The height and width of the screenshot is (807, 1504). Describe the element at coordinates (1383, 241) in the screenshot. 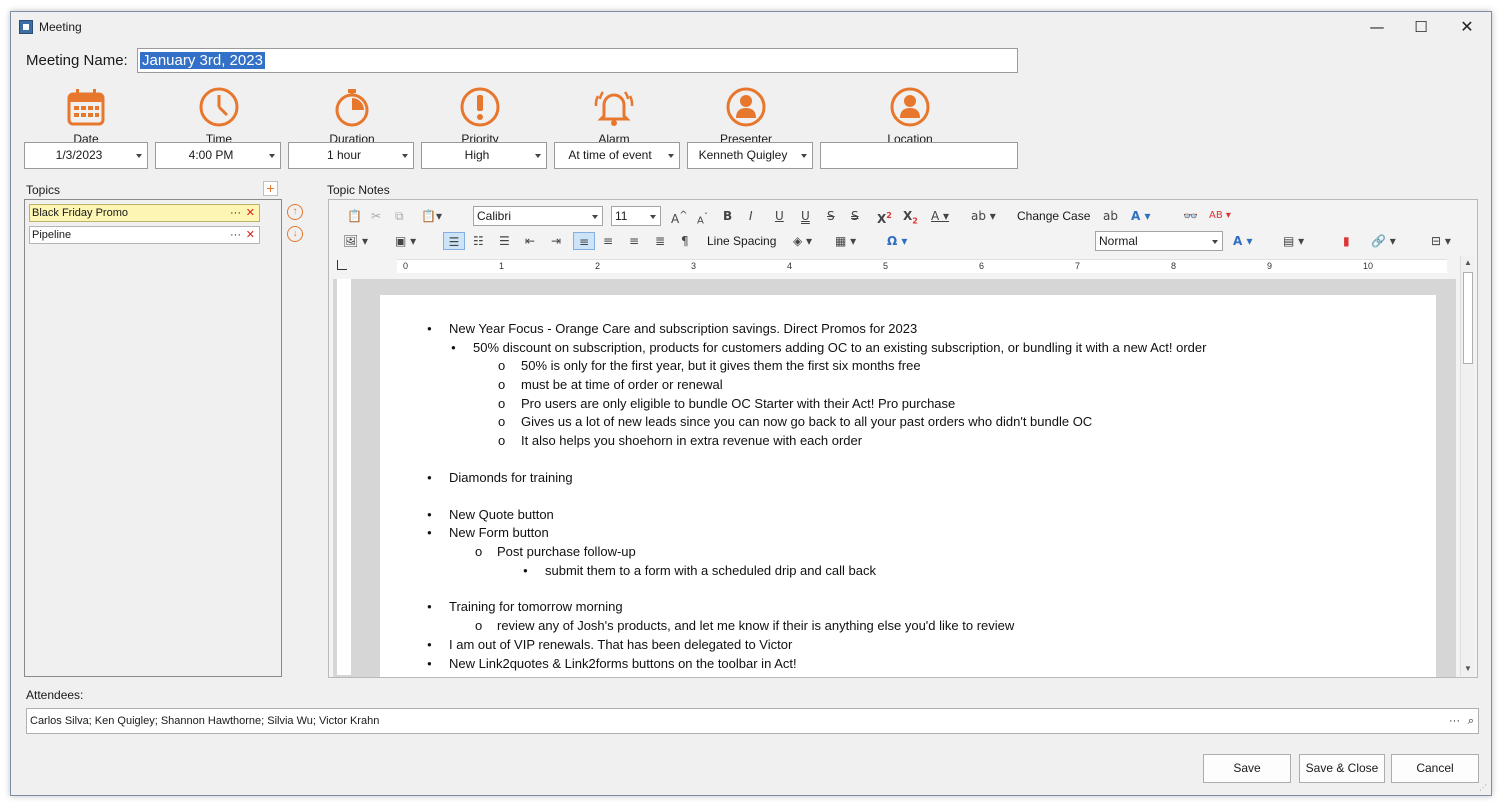

I see `hyperlink-icon: 🔗 ▾` at that location.